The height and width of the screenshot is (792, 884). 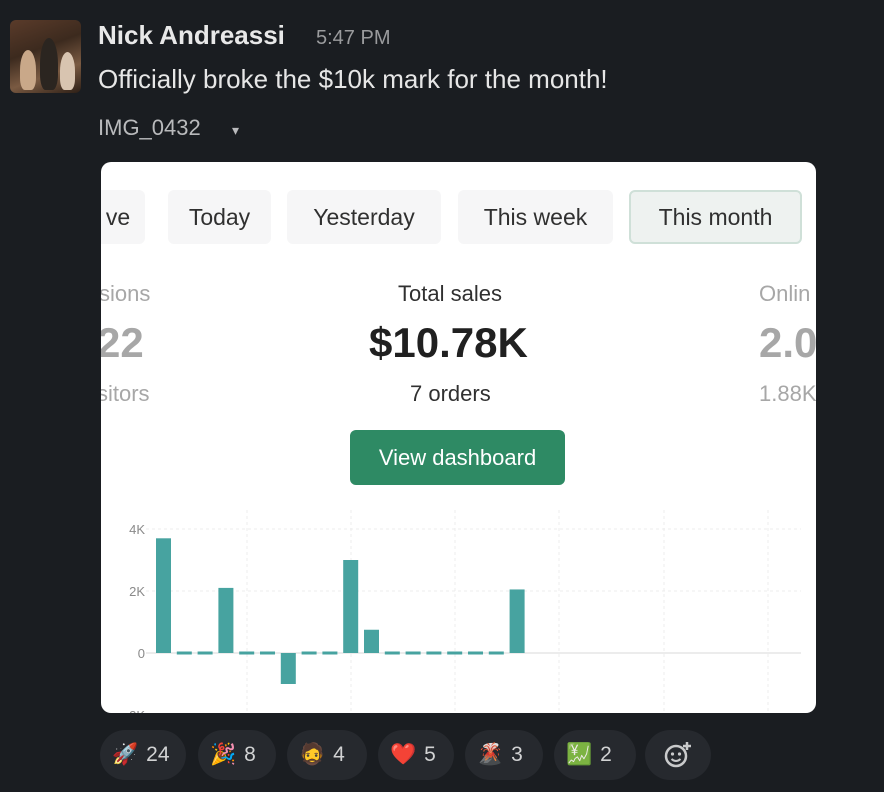 I want to click on online-sub: 1.88K, so click(x=787, y=393).